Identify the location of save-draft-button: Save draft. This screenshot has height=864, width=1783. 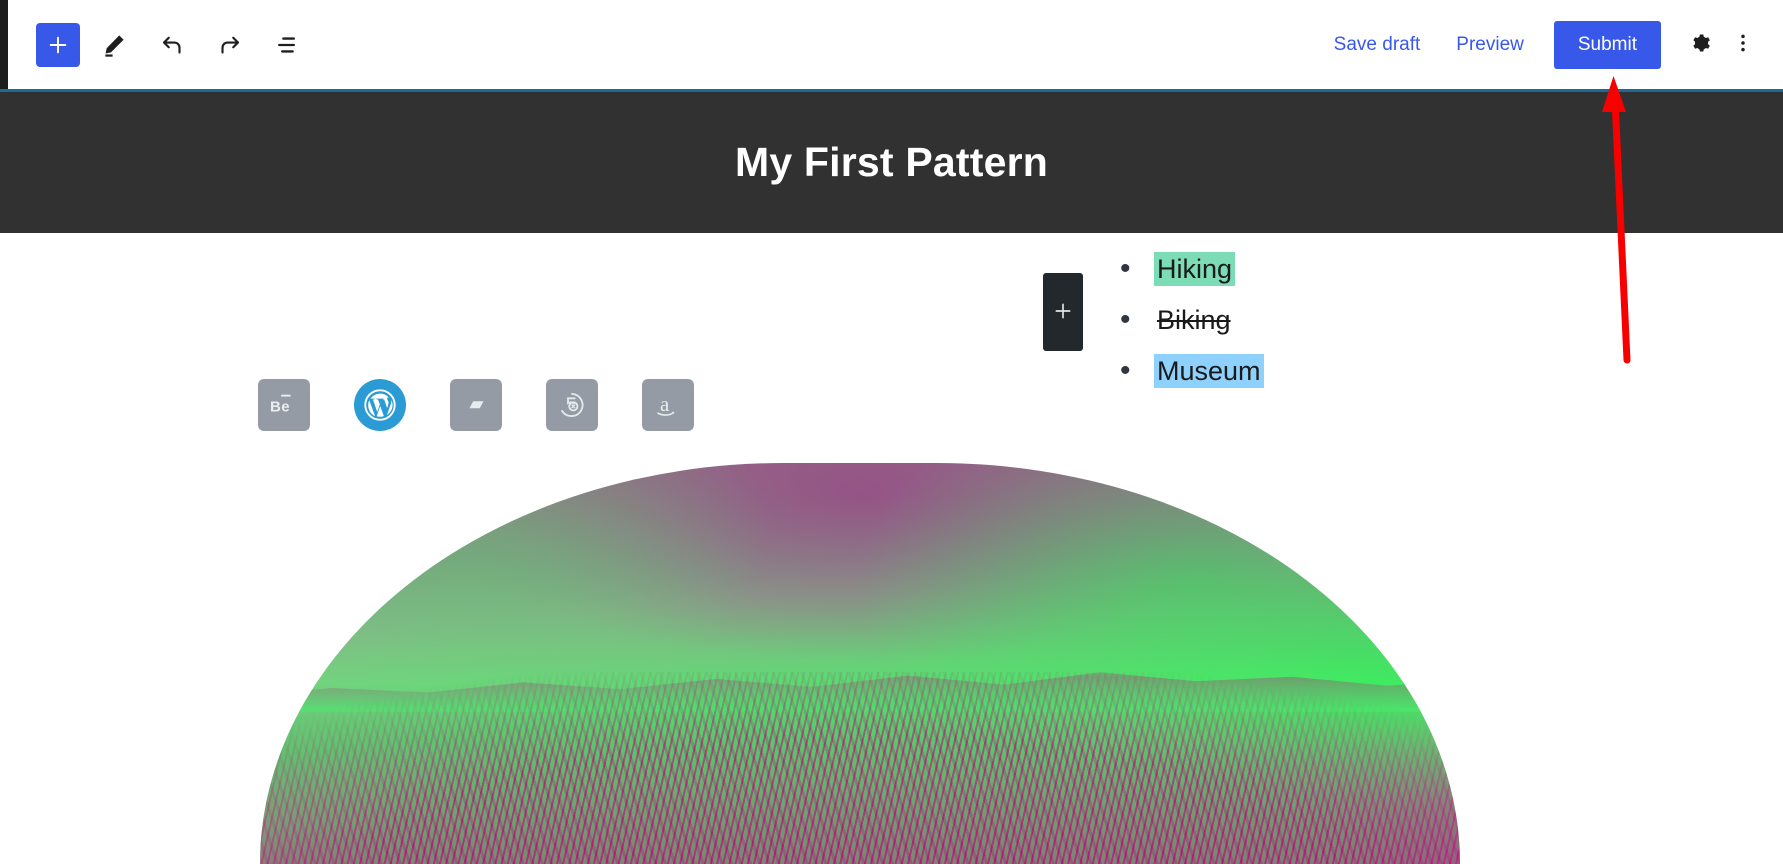
(1377, 44).